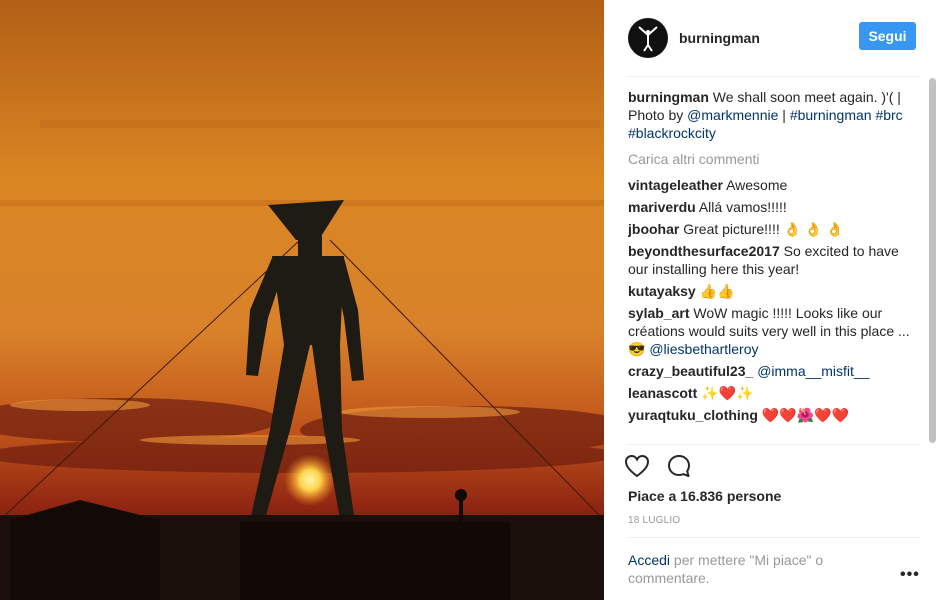  I want to click on comment-text: Awesome, so click(757, 185).